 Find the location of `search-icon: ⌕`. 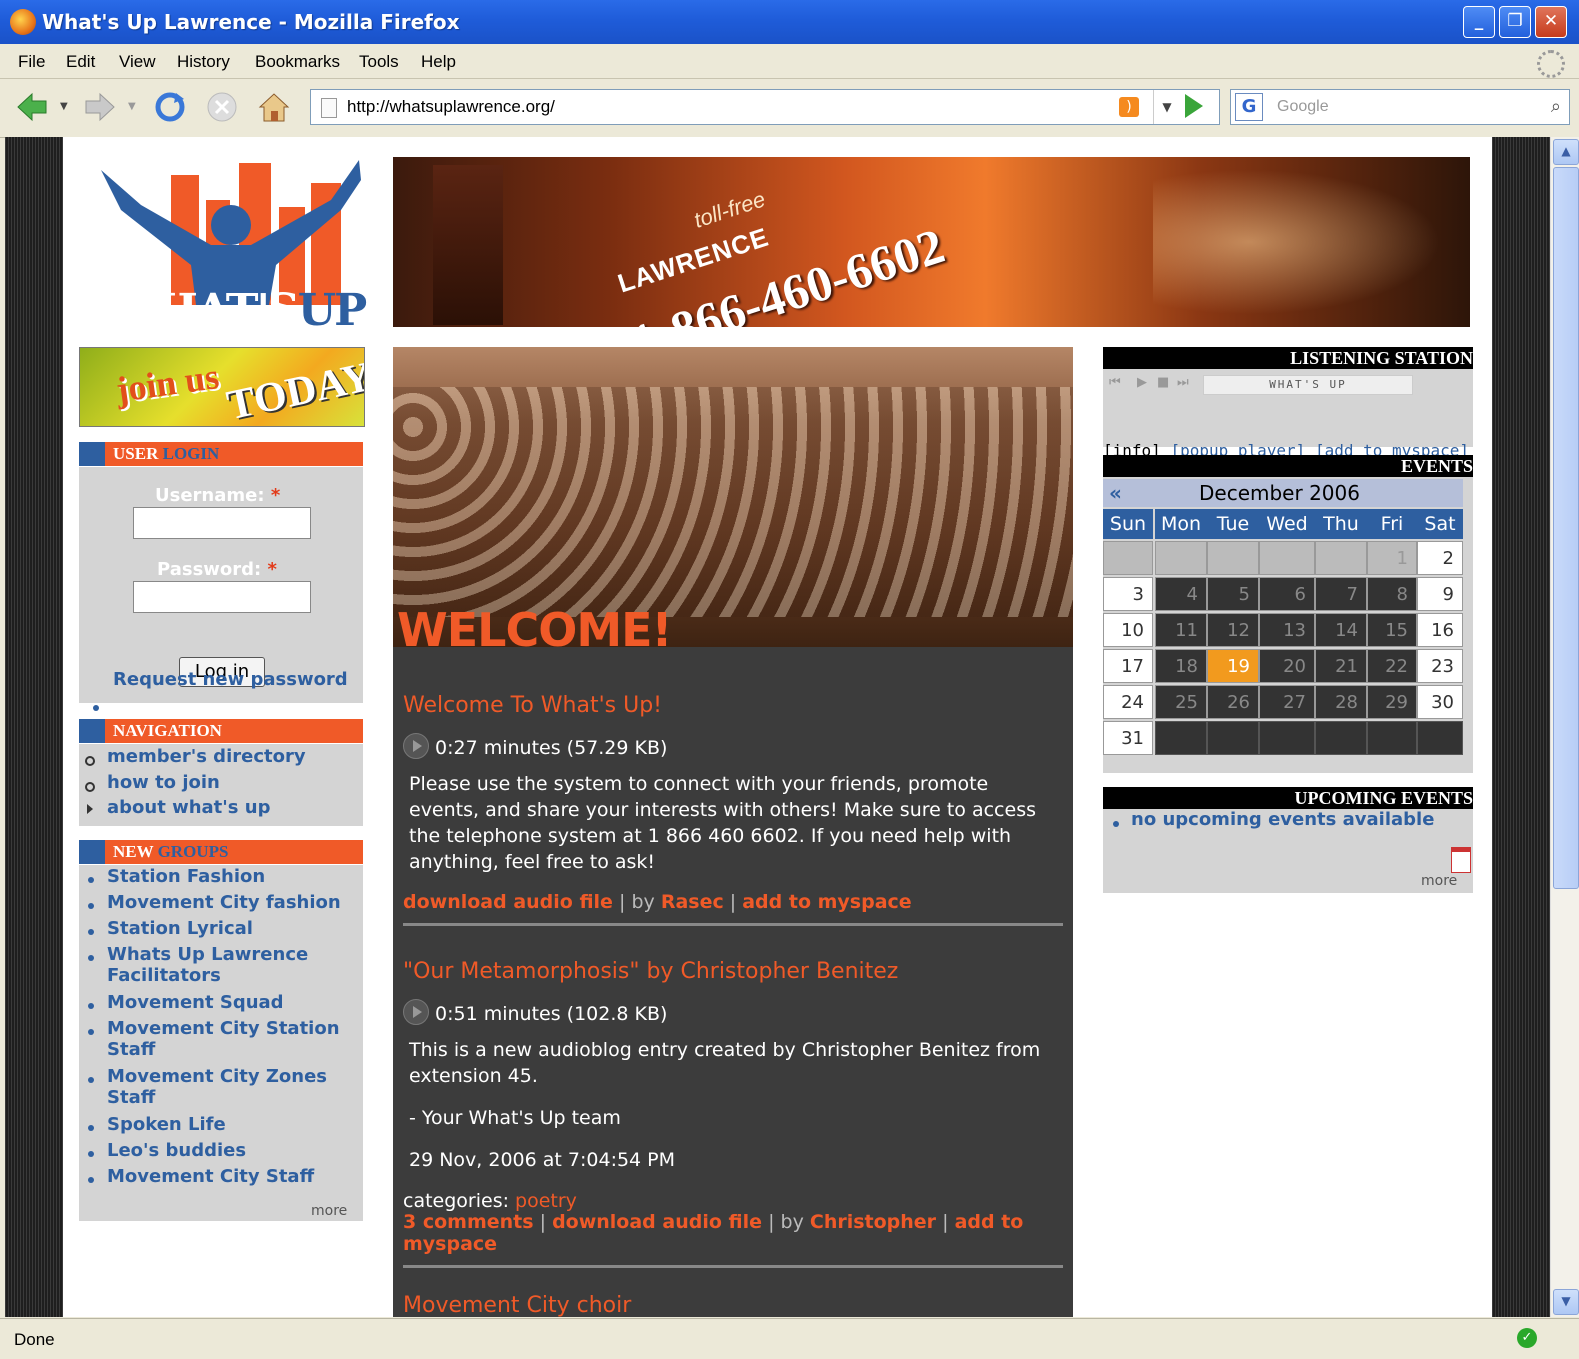

search-icon: ⌕ is located at coordinates (1556, 106).